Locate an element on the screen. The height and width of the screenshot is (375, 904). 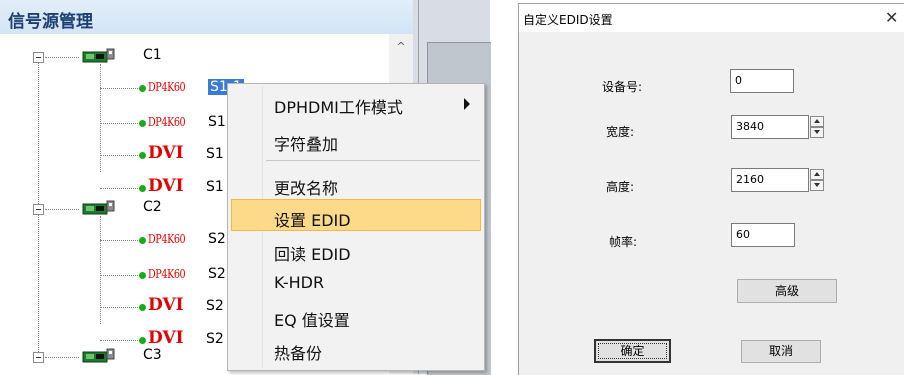
group-label: C1 is located at coordinates (152, 55).